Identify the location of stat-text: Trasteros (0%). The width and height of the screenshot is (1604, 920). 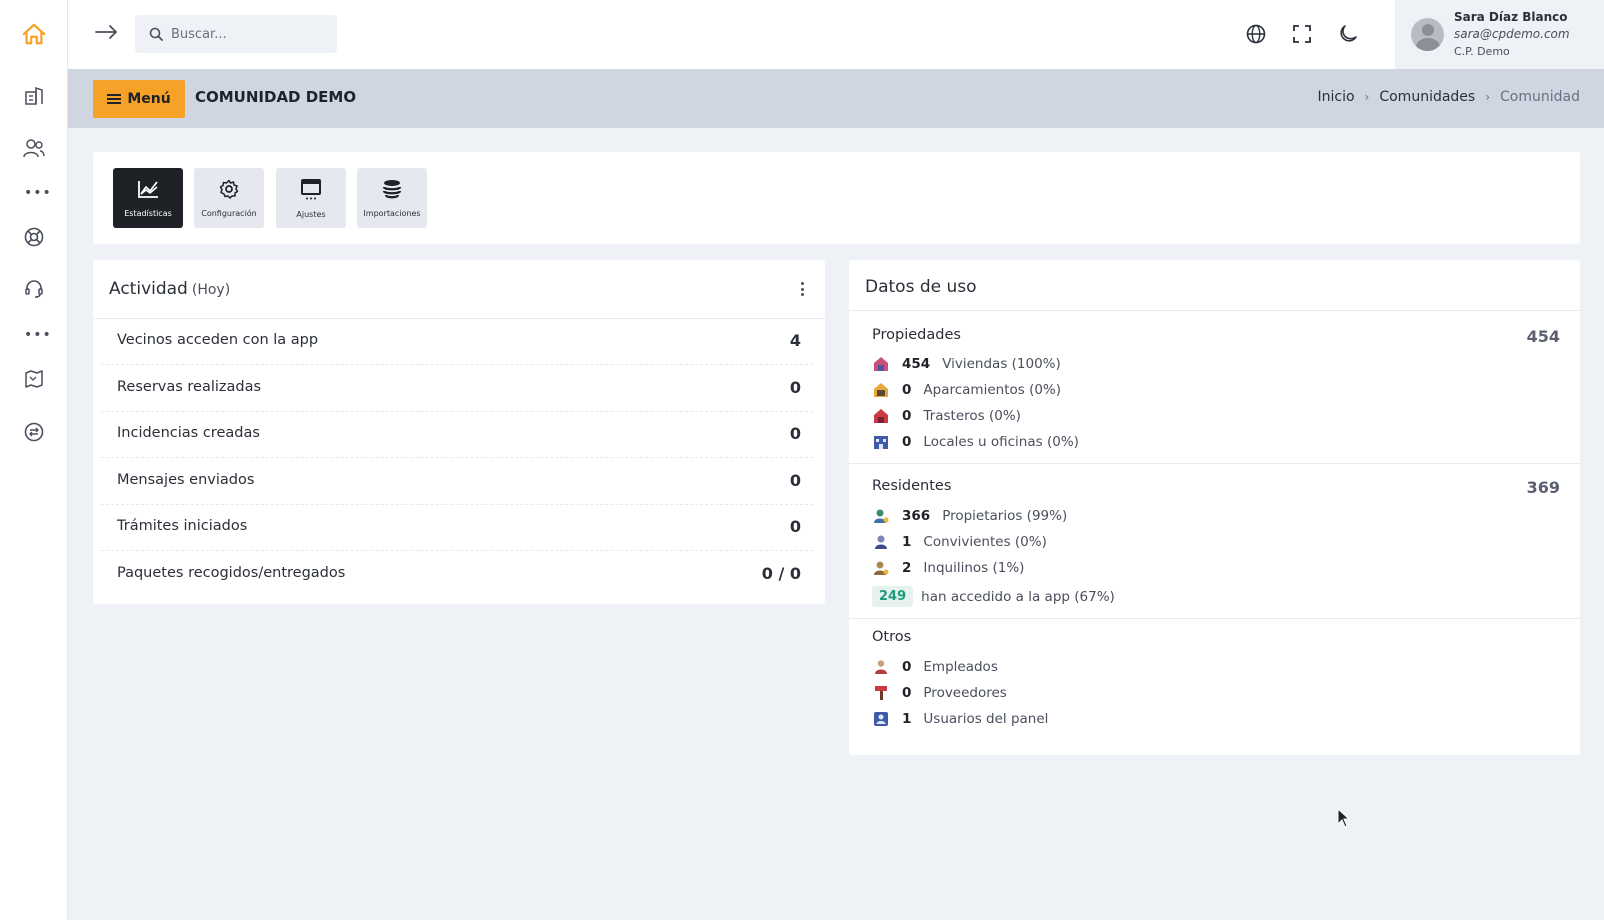
(972, 416).